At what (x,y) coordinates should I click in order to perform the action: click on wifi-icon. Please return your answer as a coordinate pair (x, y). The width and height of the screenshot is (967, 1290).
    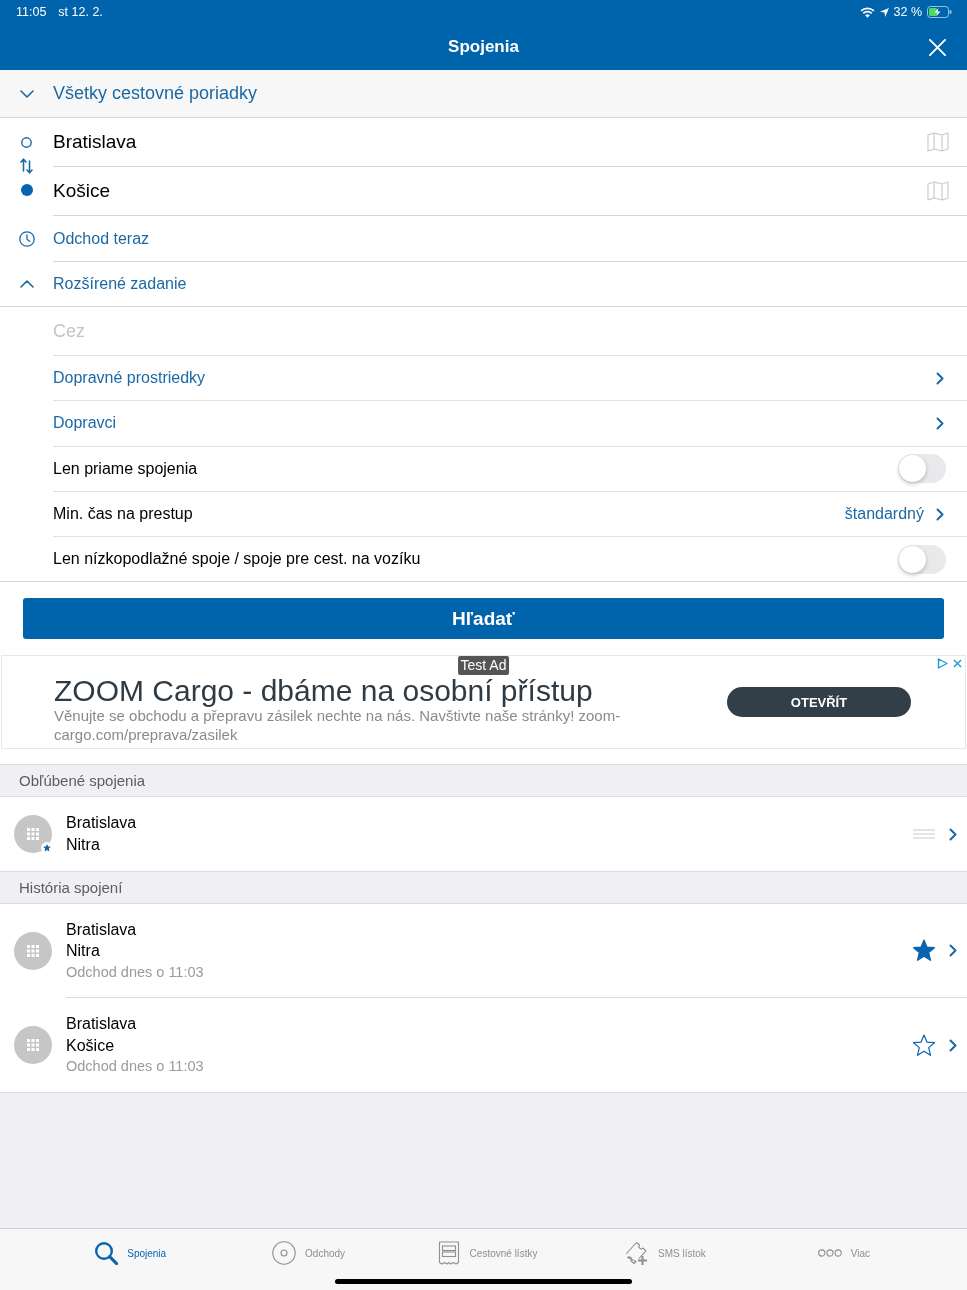
    Looking at the image, I should click on (867, 12).